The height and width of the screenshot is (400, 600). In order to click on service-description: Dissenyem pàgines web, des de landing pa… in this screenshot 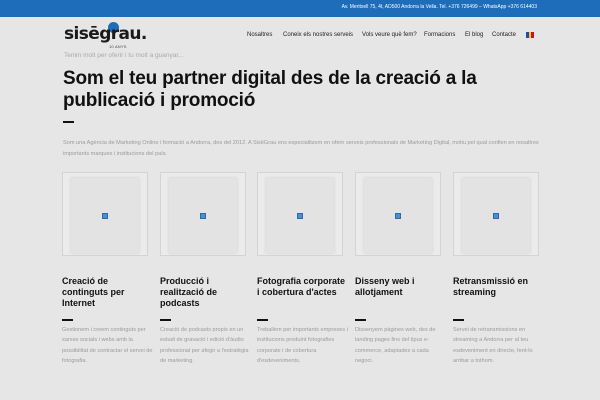, I will do `click(395, 346)`.